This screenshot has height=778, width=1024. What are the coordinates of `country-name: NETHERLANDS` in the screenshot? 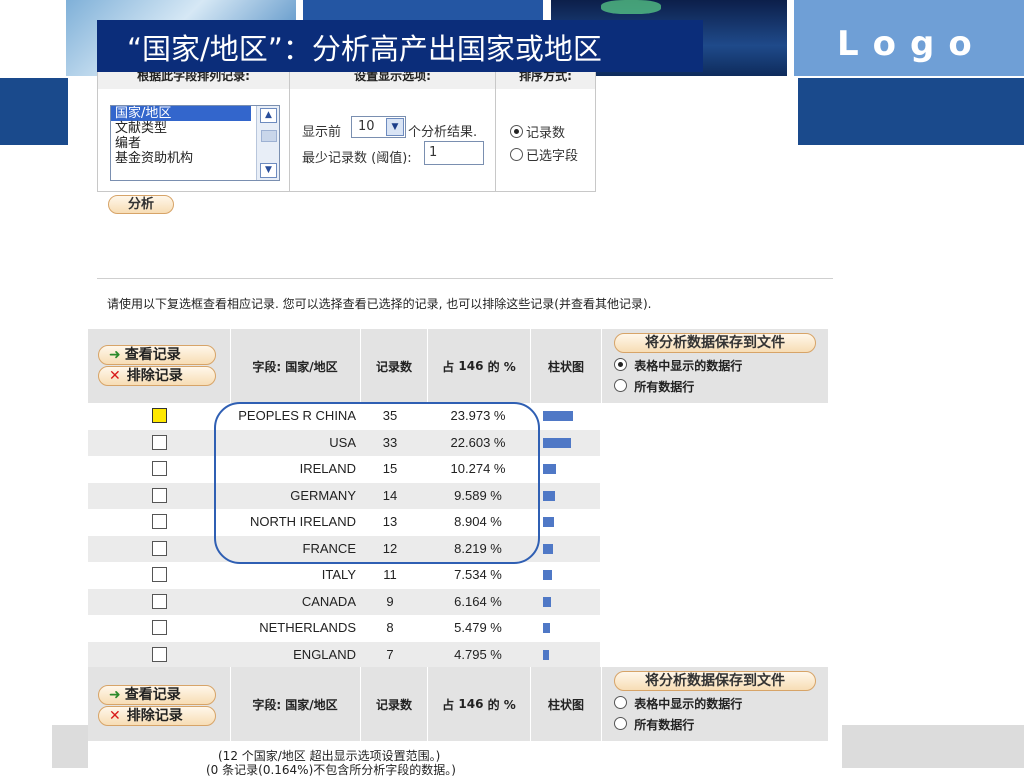 It's located at (307, 627).